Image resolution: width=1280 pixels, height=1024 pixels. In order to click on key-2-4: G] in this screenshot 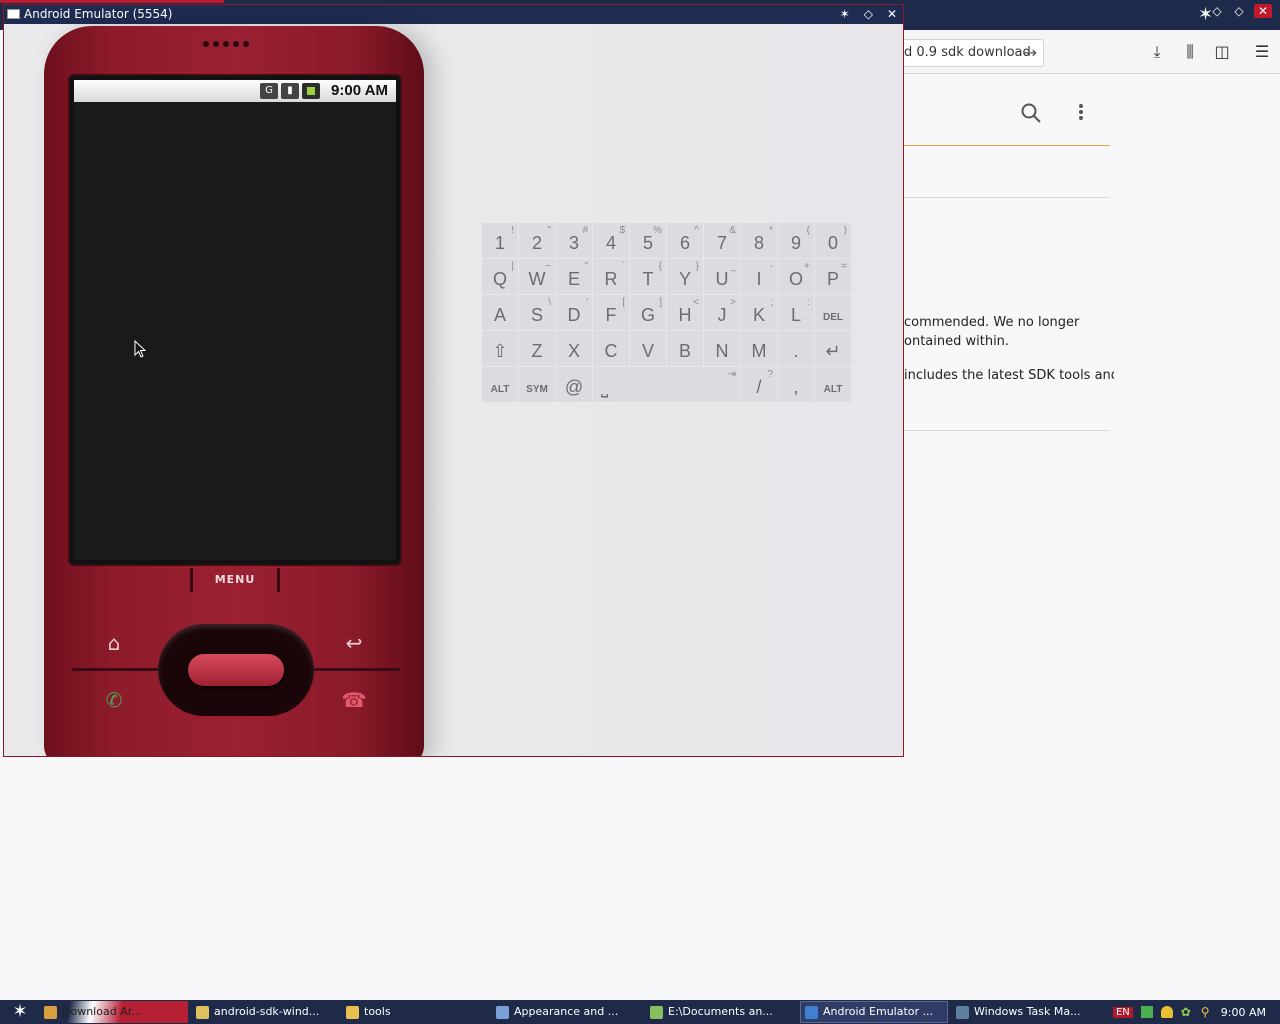, I will do `click(648, 312)`.